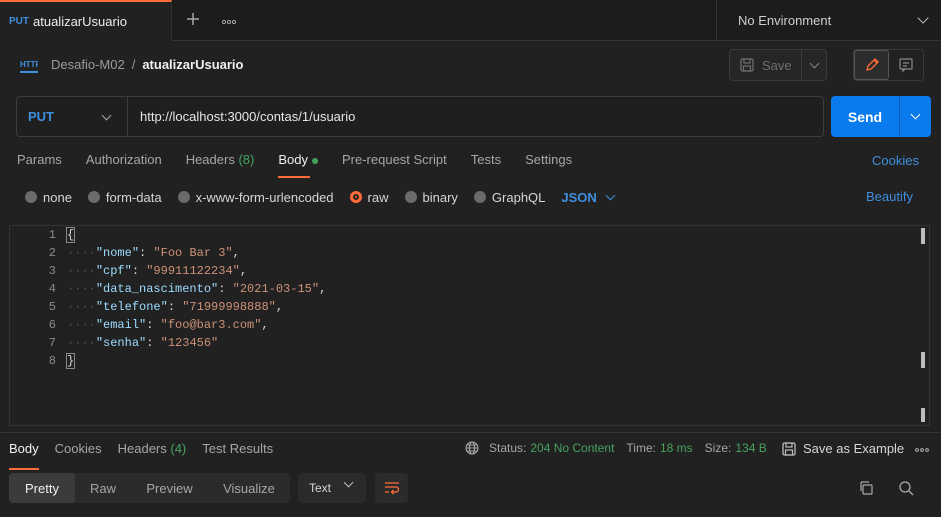  What do you see at coordinates (124, 163) in the screenshot?
I see `tab-authorization: Authorization` at bounding box center [124, 163].